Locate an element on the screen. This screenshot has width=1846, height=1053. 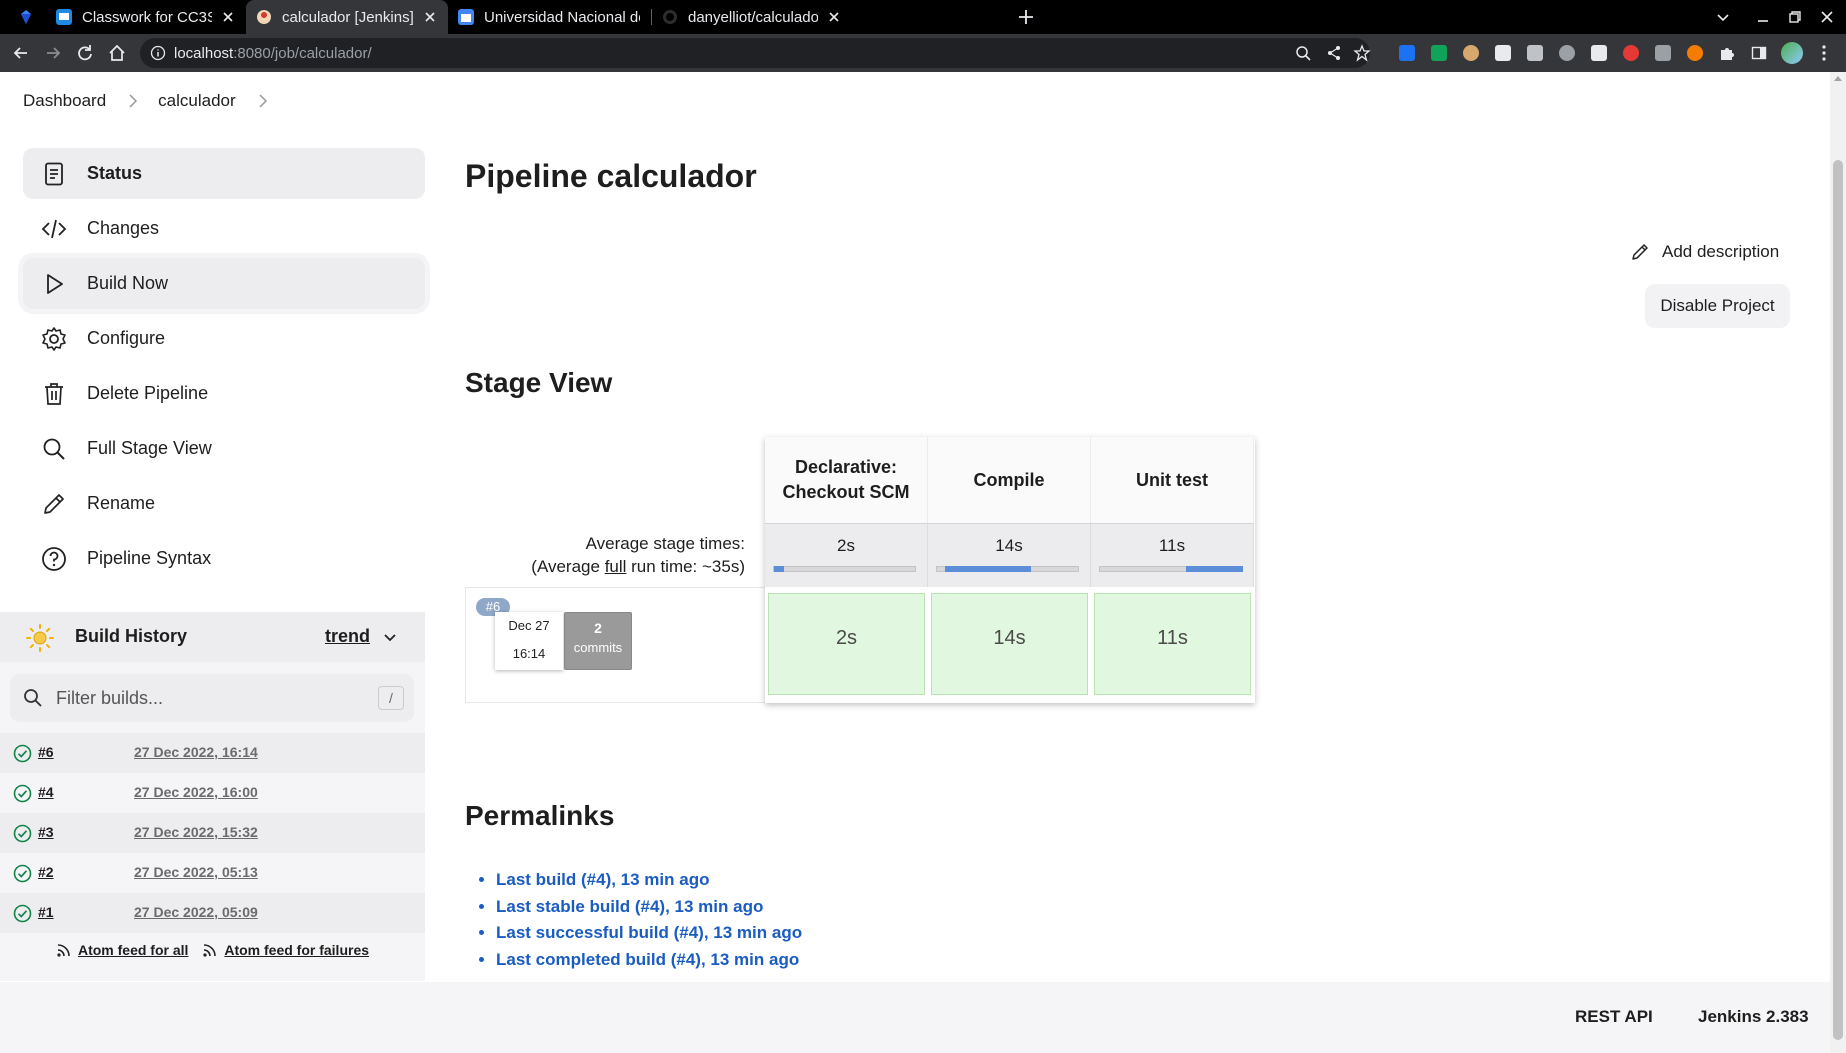
stage-run-duration: 11s is located at coordinates (1172, 638).